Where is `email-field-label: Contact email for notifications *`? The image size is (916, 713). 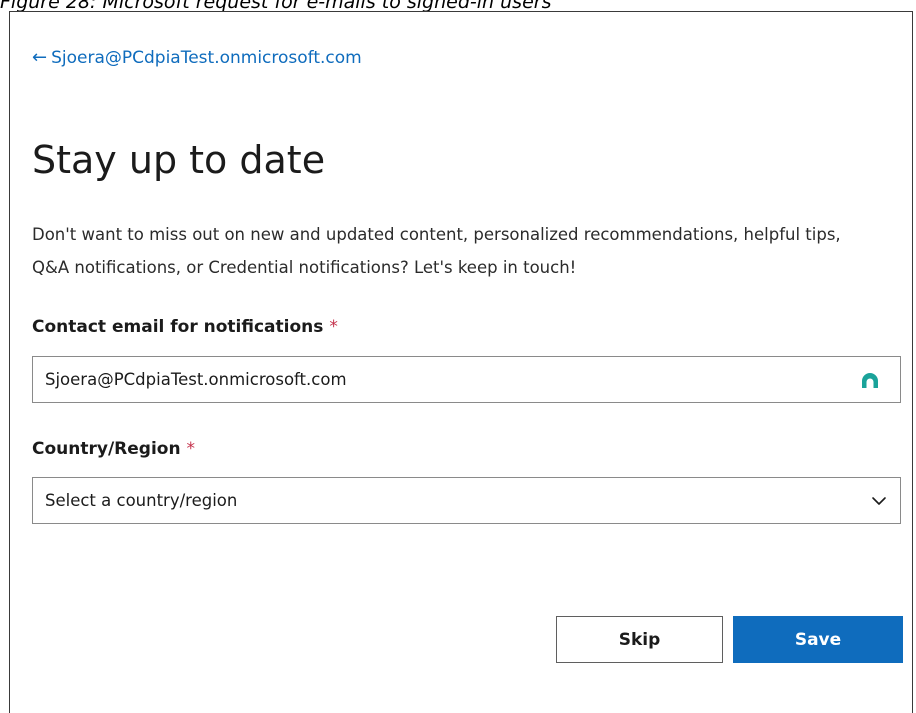 email-field-label: Contact email for notifications * is located at coordinates (185, 327).